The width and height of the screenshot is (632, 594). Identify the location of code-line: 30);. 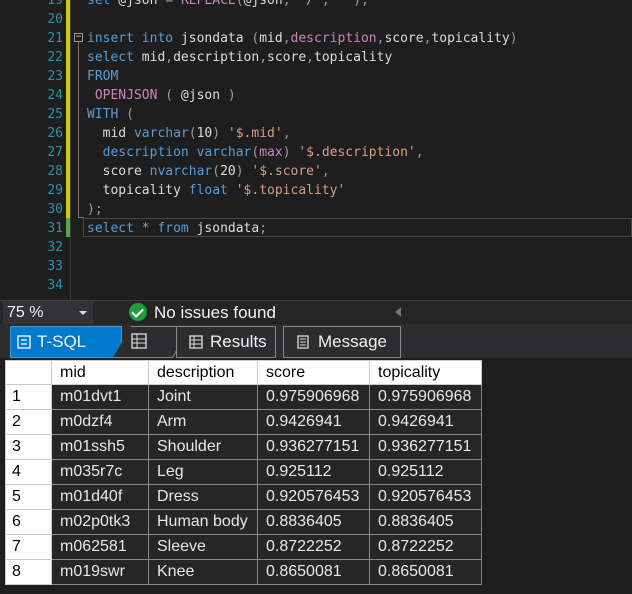
(316, 209).